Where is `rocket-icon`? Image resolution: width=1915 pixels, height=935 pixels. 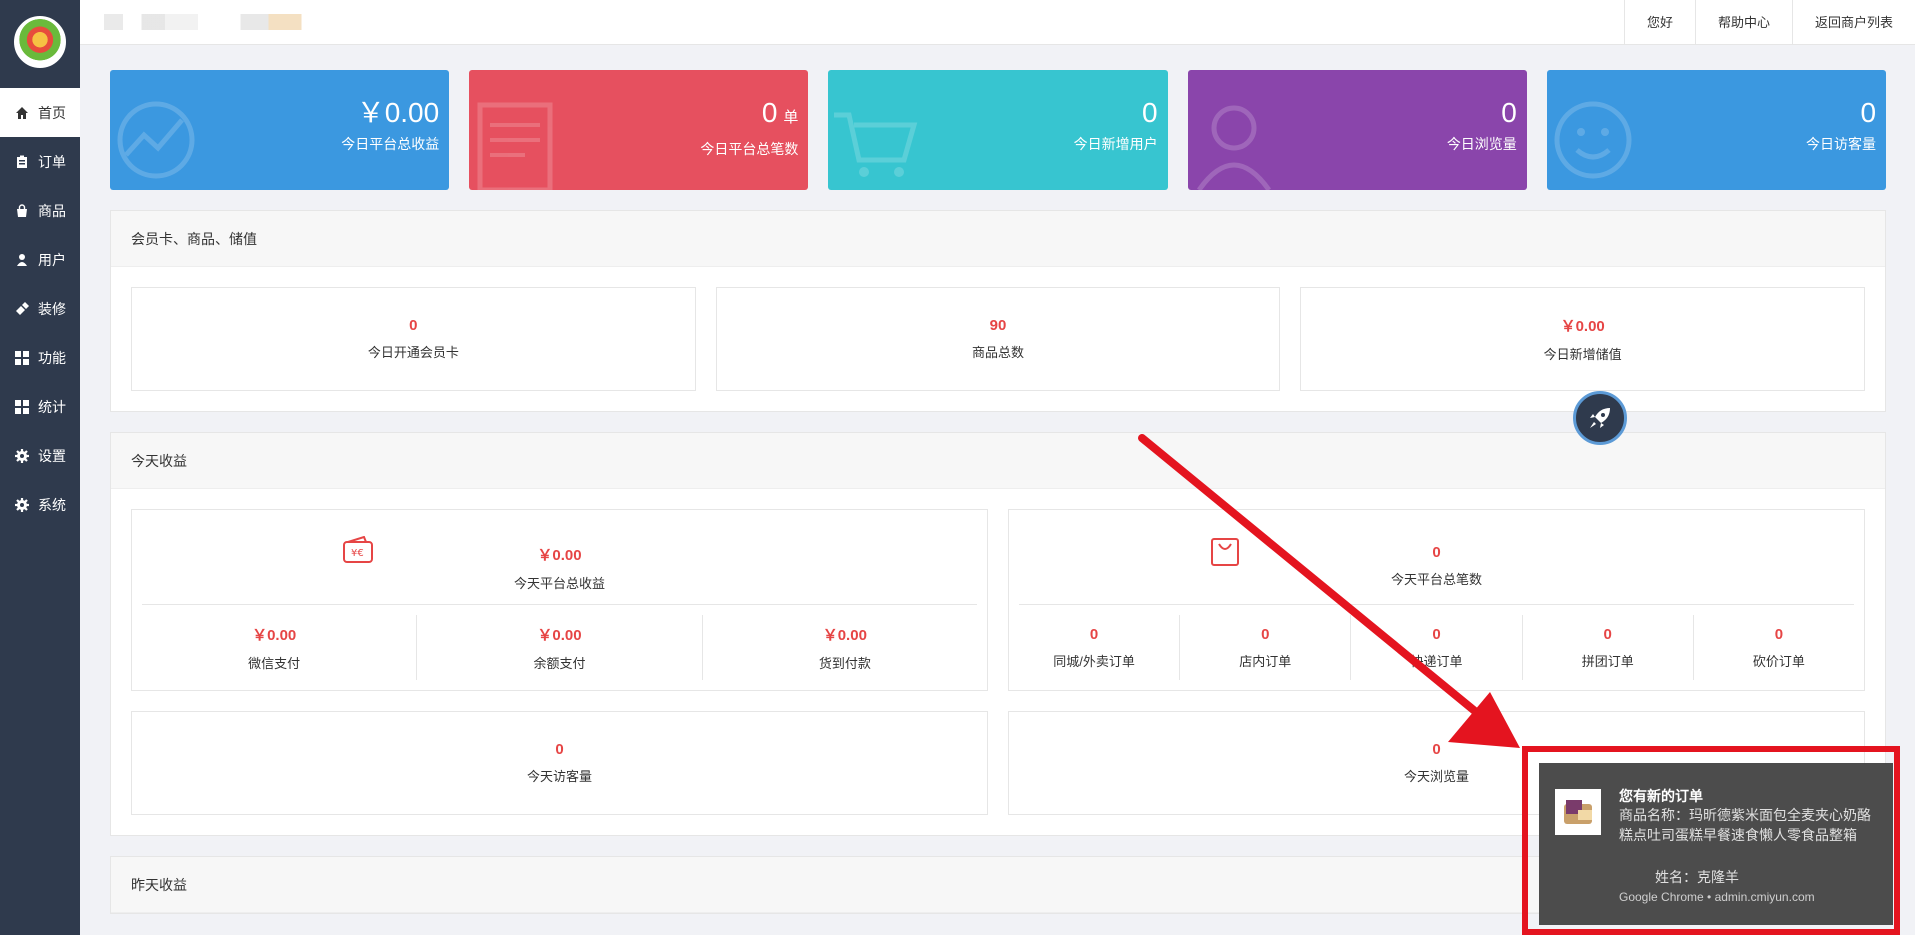 rocket-icon is located at coordinates (1600, 418).